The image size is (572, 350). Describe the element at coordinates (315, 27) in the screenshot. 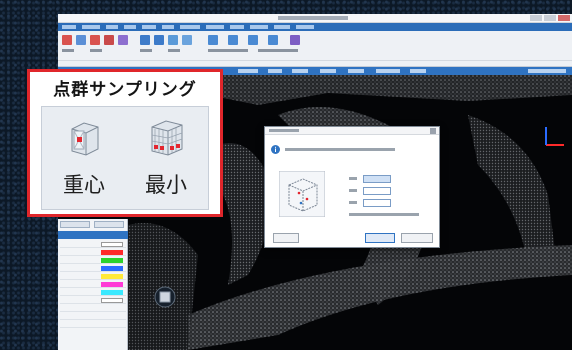

I see `menu-bar` at that location.